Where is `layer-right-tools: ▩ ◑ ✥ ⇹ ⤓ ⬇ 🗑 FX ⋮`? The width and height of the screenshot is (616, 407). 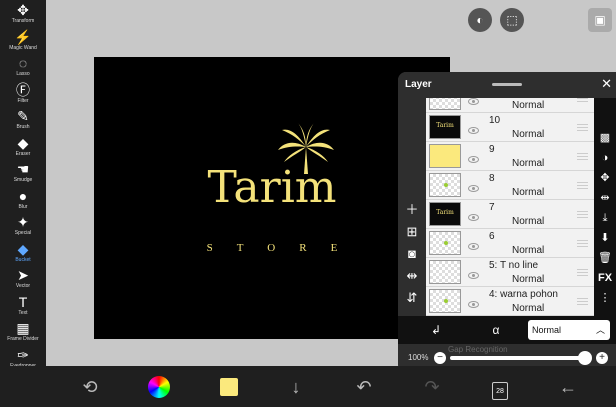
layer-right-tools: ▩ ◑ ✥ ⇹ ⤓ ⬇ 🗑 FX ⋮ is located at coordinates (605, 207).